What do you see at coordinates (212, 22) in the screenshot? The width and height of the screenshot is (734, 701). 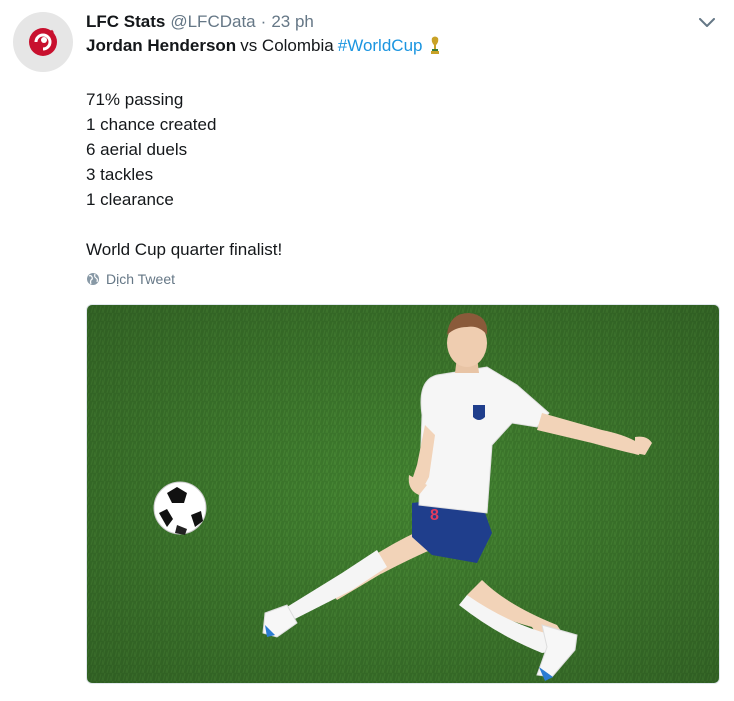 I see `author-handle: @LFCData` at bounding box center [212, 22].